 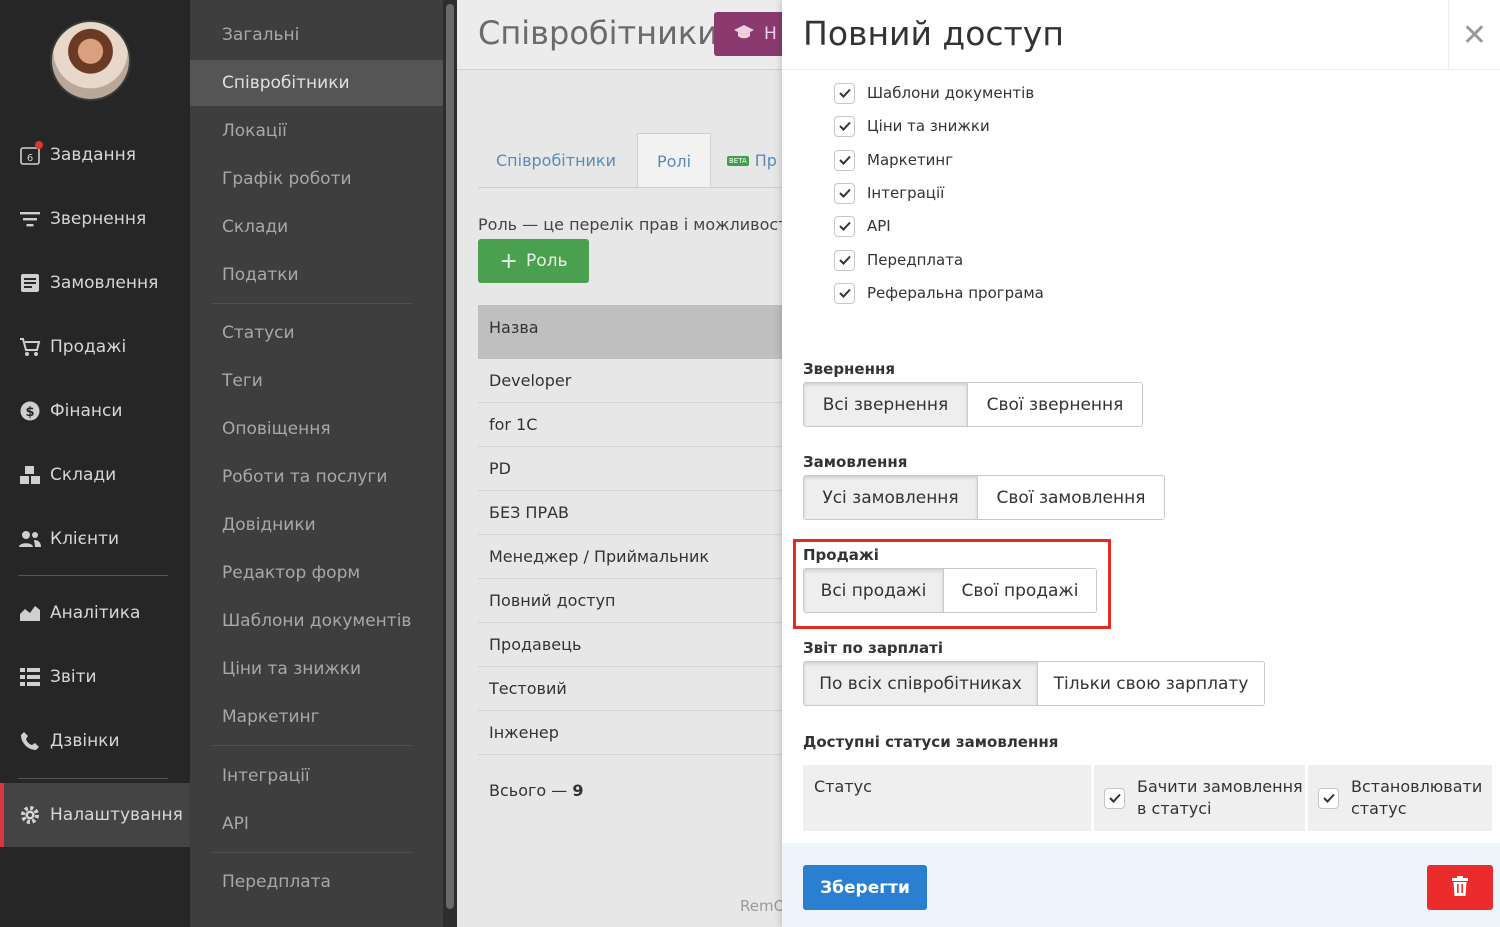 What do you see at coordinates (947, 798) in the screenshot?
I see `status-column-header: Статус` at bounding box center [947, 798].